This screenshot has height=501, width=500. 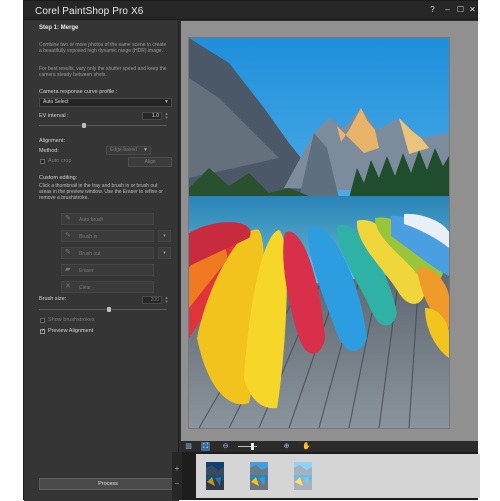 I want to click on process-button: Process, so click(x=108, y=484).